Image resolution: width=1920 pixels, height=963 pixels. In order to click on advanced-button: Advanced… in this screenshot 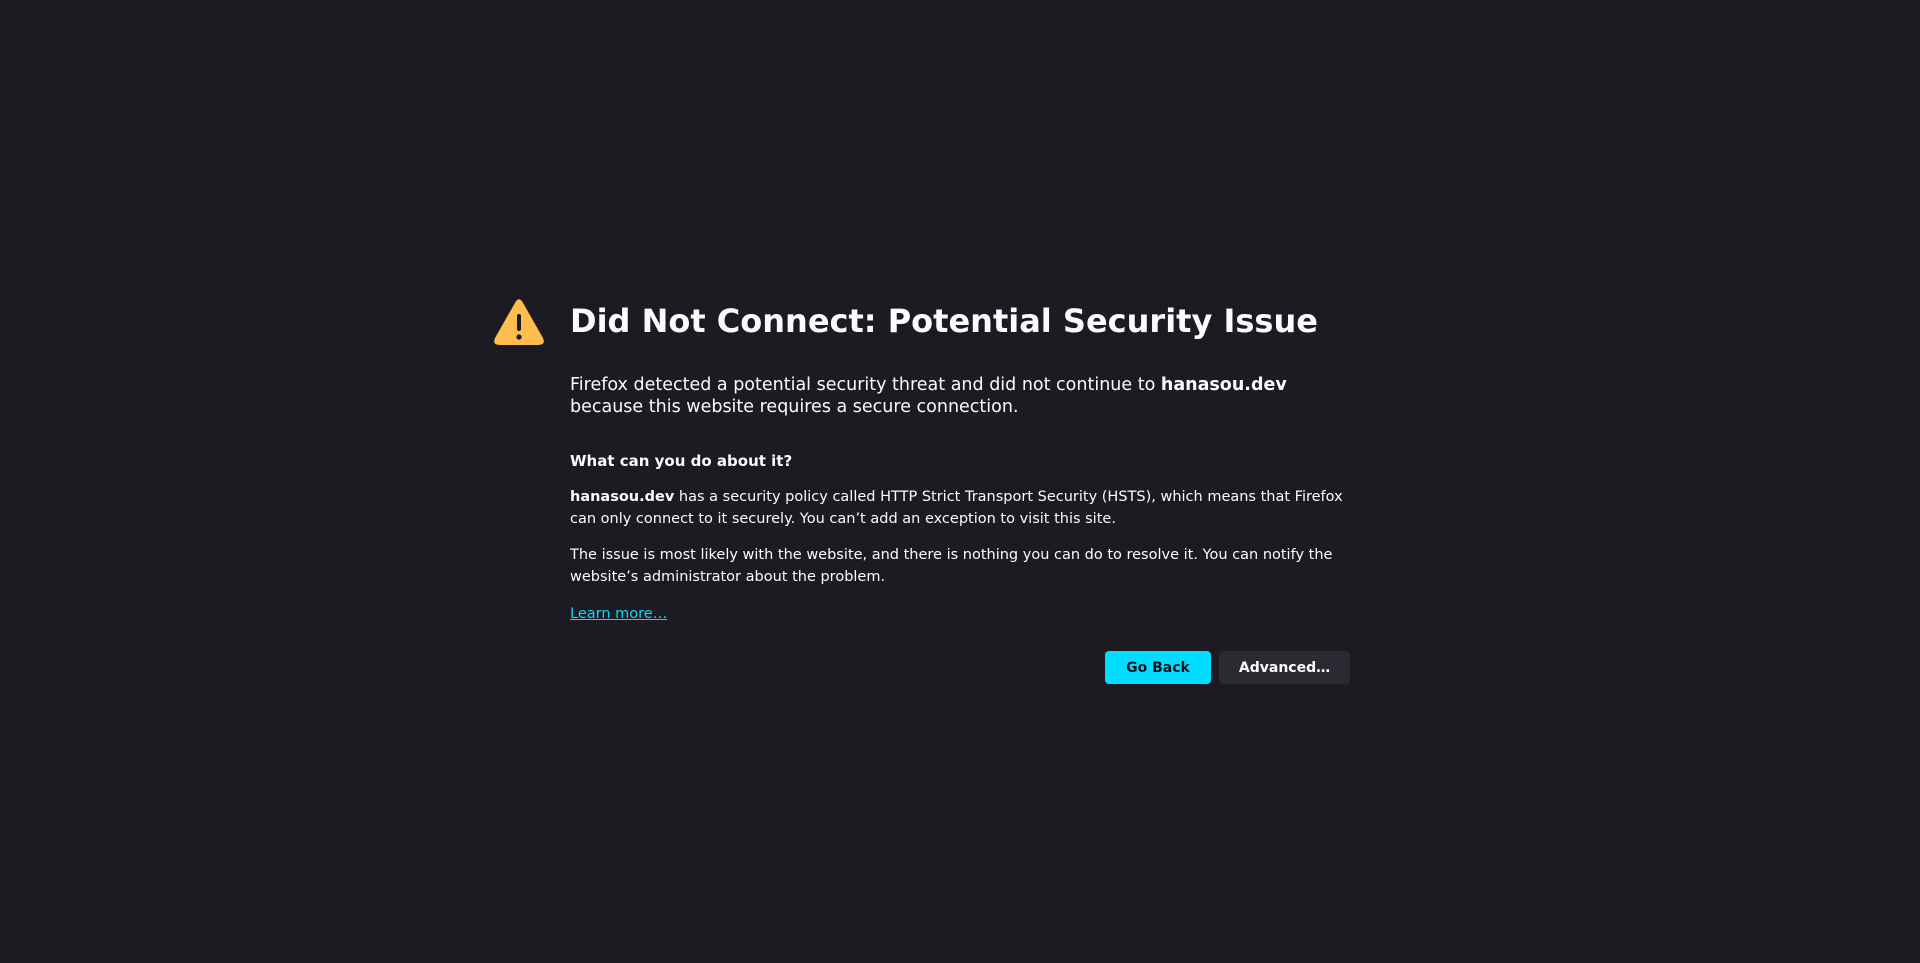, I will do `click(1284, 667)`.